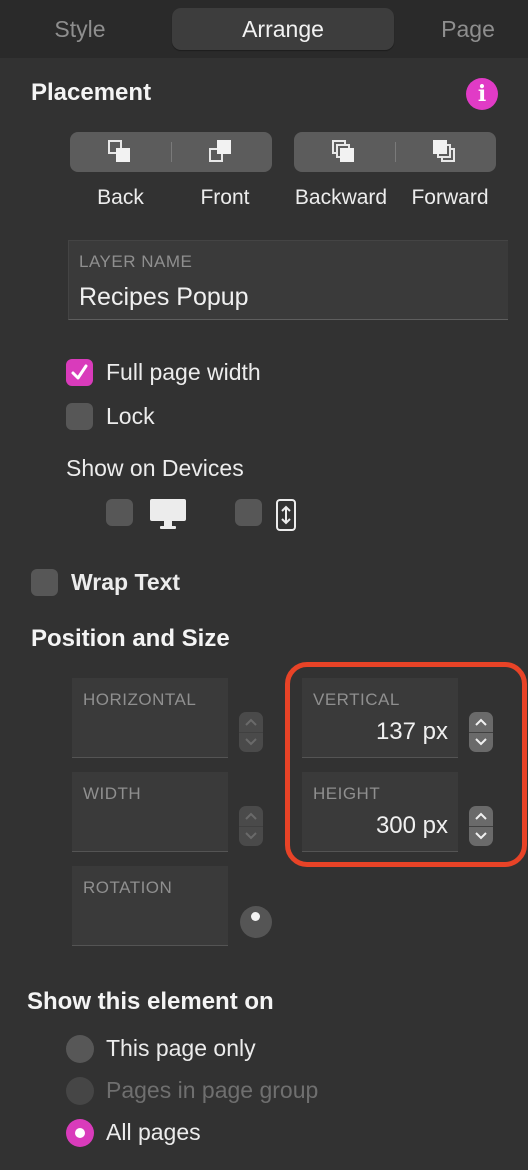  What do you see at coordinates (181, 1048) in the screenshot?
I see `this-page-only-label: This page only` at bounding box center [181, 1048].